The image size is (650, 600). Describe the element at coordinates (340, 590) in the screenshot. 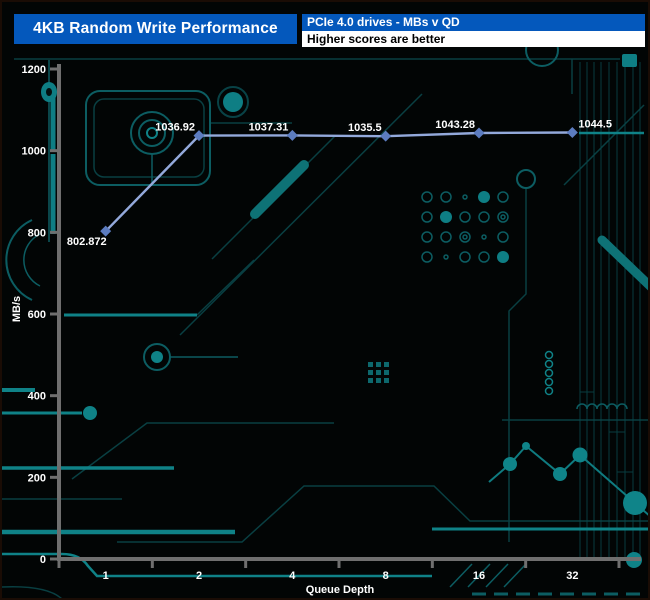

I see `x-axis-title: Queue Depth` at that location.